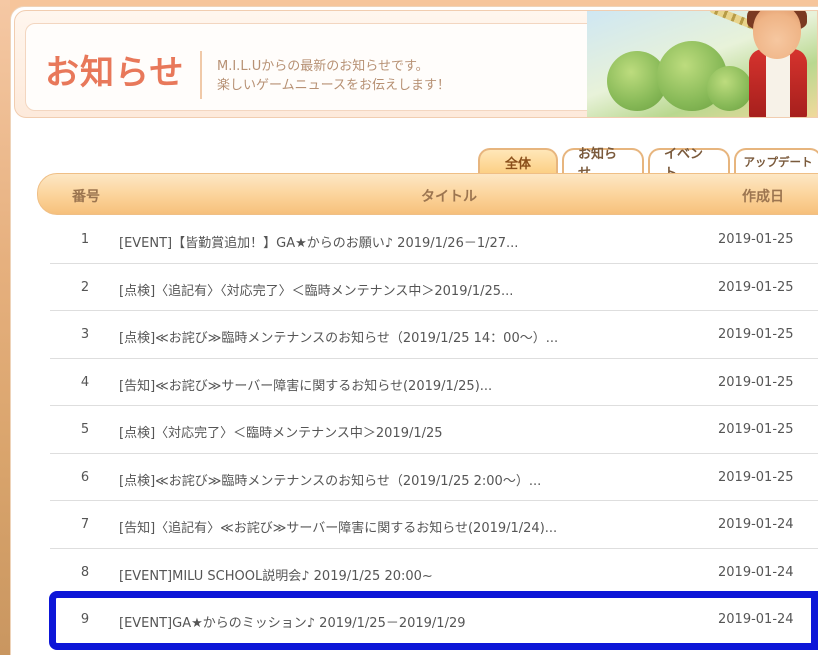 This screenshot has height=655, width=818. Describe the element at coordinates (115, 73) in the screenshot. I see `page-title: お知らせ` at that location.